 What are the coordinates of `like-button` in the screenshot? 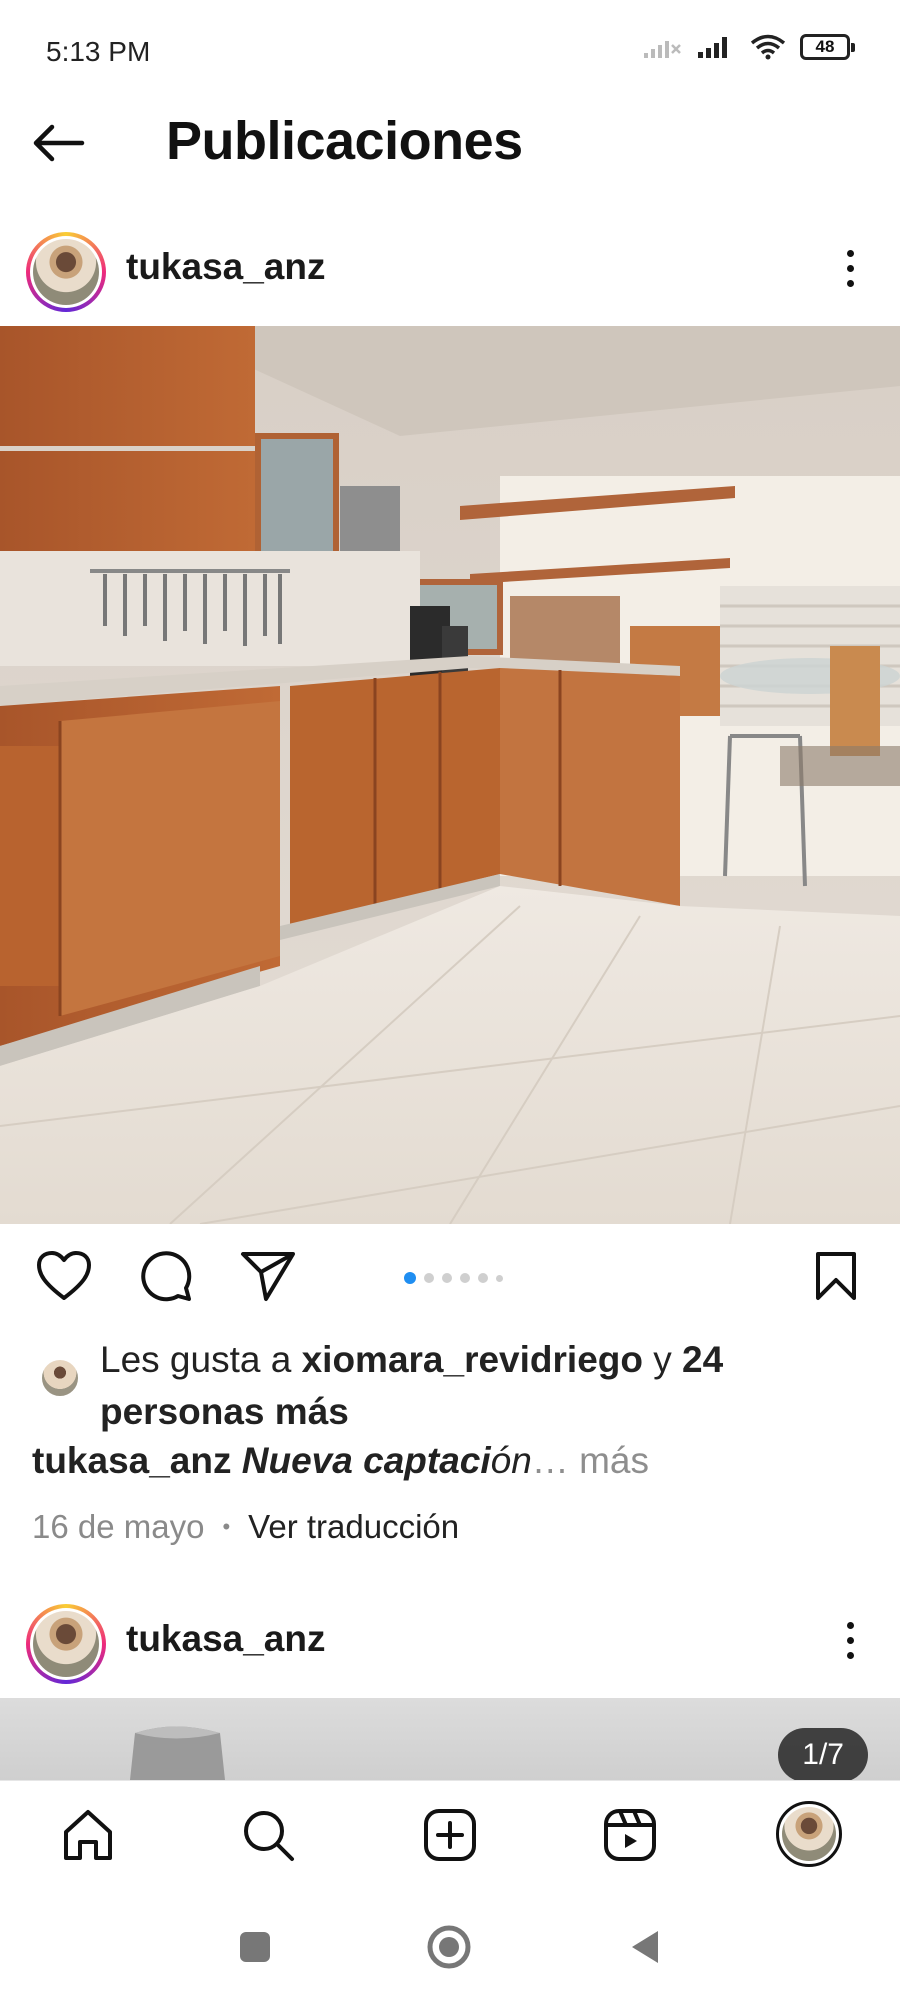 It's located at (64, 1276).